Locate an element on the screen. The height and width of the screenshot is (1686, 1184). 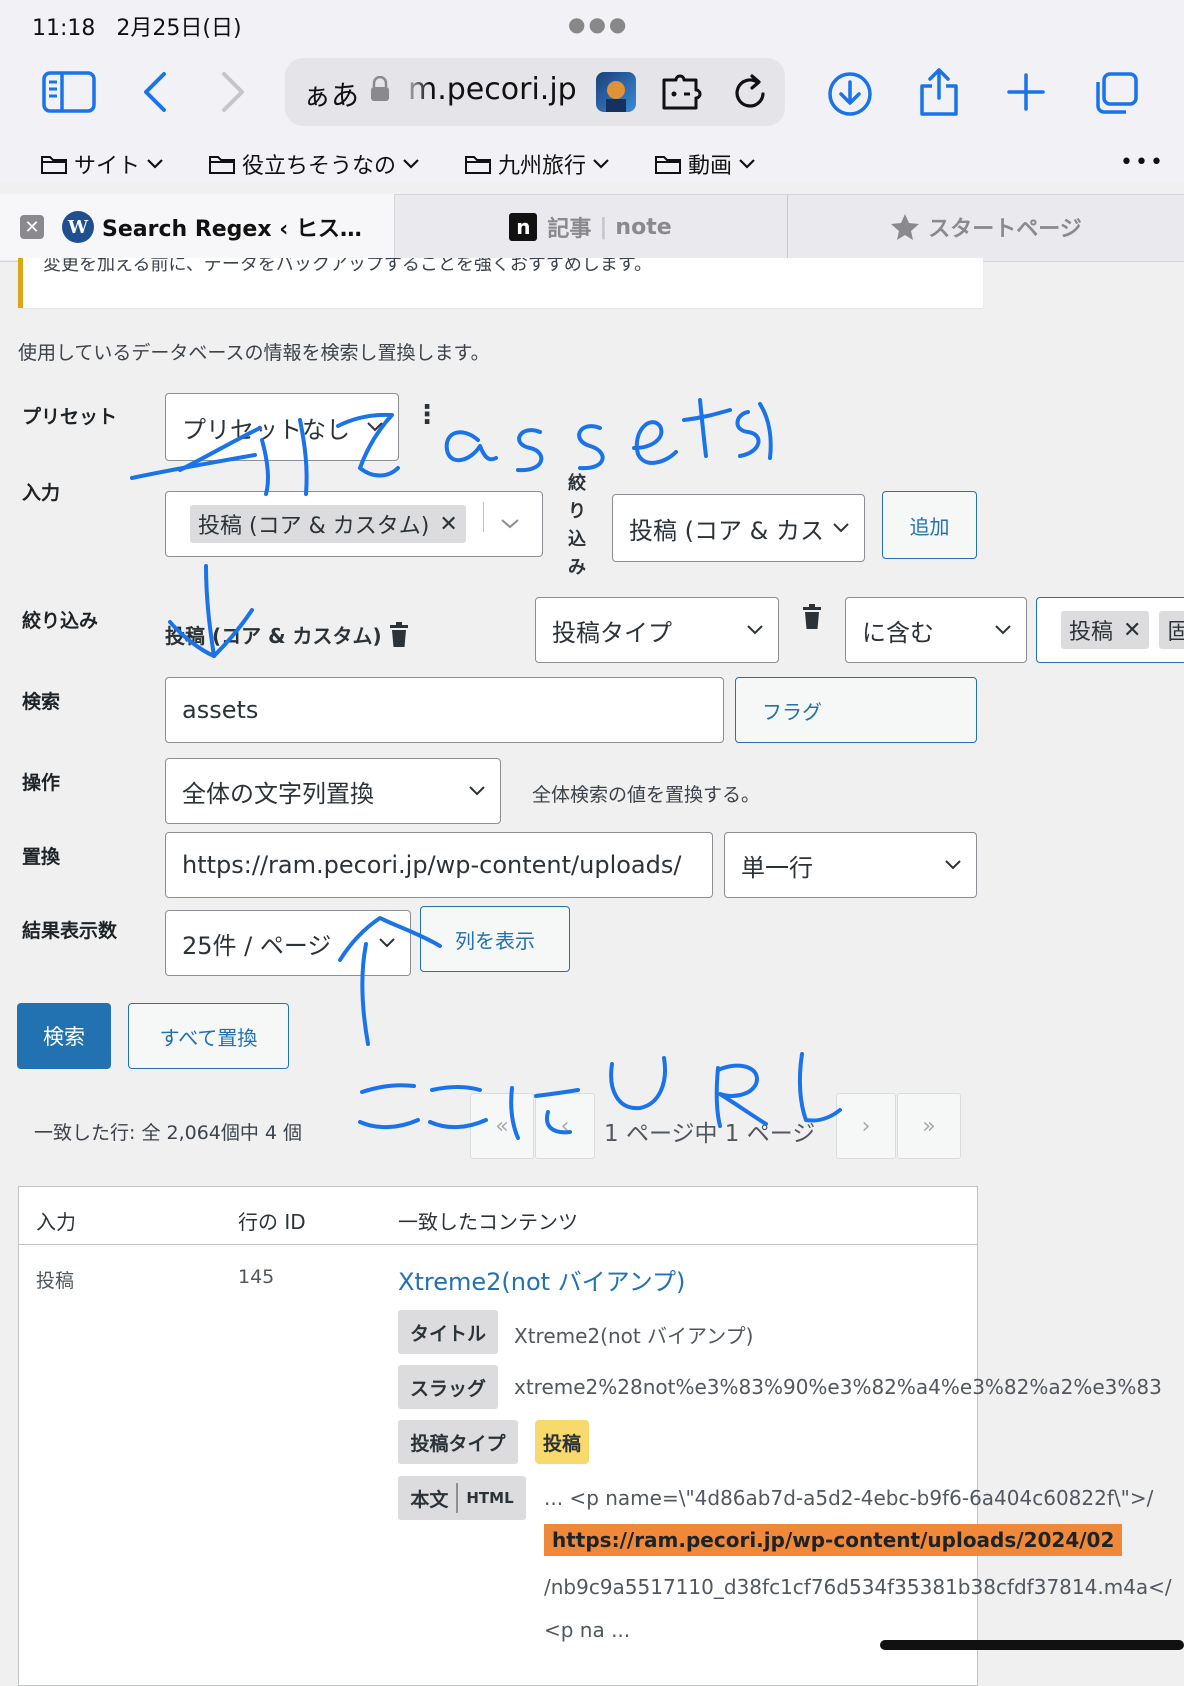
action-hint: 全体検索の値を置換する。 is located at coordinates (646, 795).